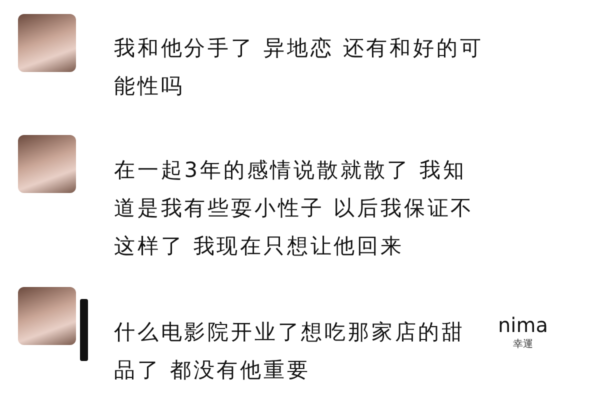 This screenshot has height=400, width=592. Describe the element at coordinates (522, 344) in the screenshot. I see `sticker-subtitle: 幸運` at that location.